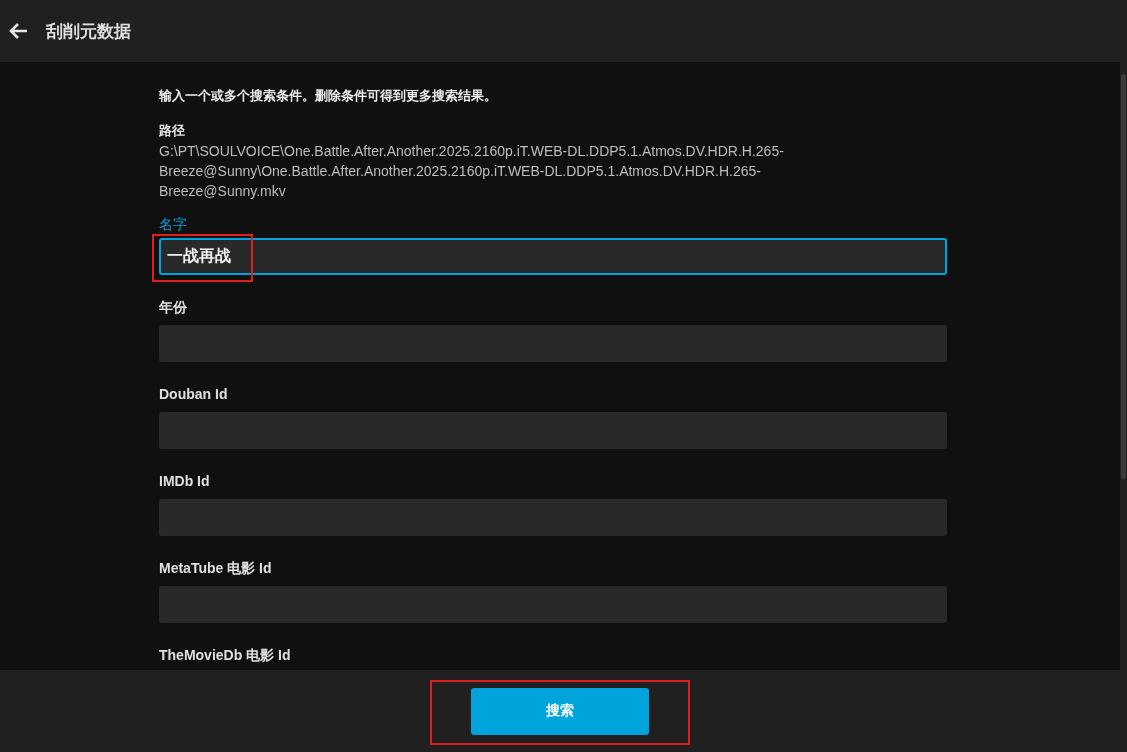  I want to click on instruction-text: 输入一个或多个搜索条件。删除条件可得到更多搜索结果。, so click(328, 96).